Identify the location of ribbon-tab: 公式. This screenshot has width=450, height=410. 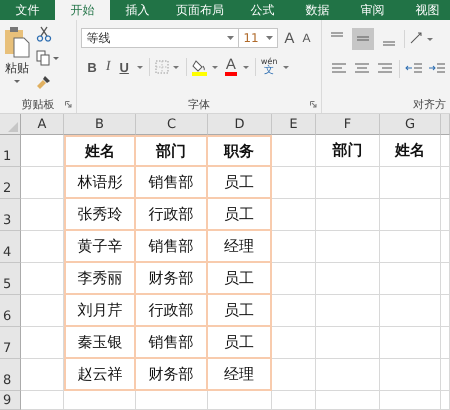
(262, 10).